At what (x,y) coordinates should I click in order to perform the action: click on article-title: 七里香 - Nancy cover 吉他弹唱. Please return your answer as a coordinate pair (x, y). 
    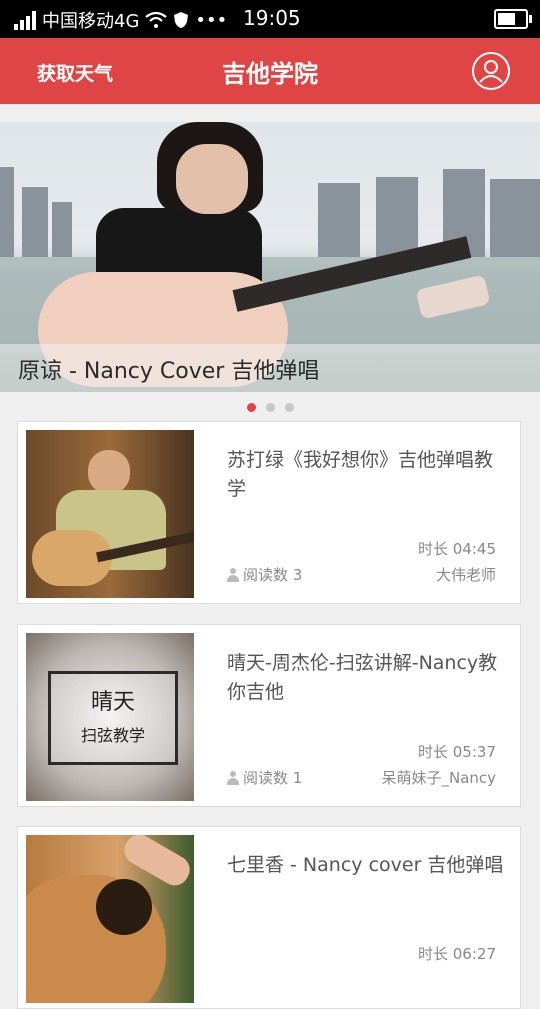
    Looking at the image, I should click on (365, 865).